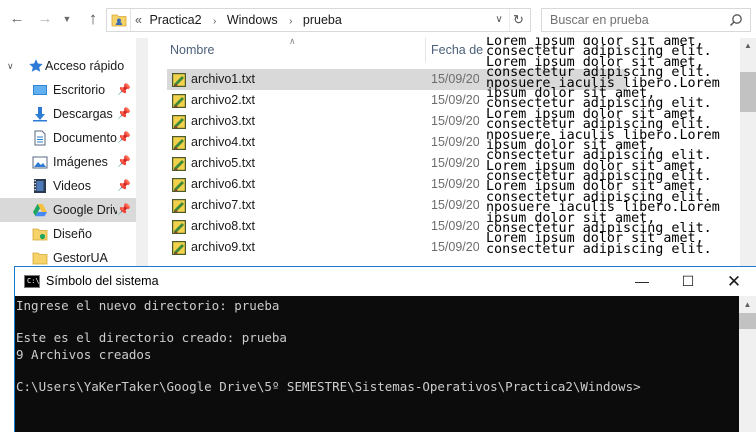 The height and width of the screenshot is (432, 756). I want to click on breadcrumb-item-prueba: prueba, so click(322, 20).